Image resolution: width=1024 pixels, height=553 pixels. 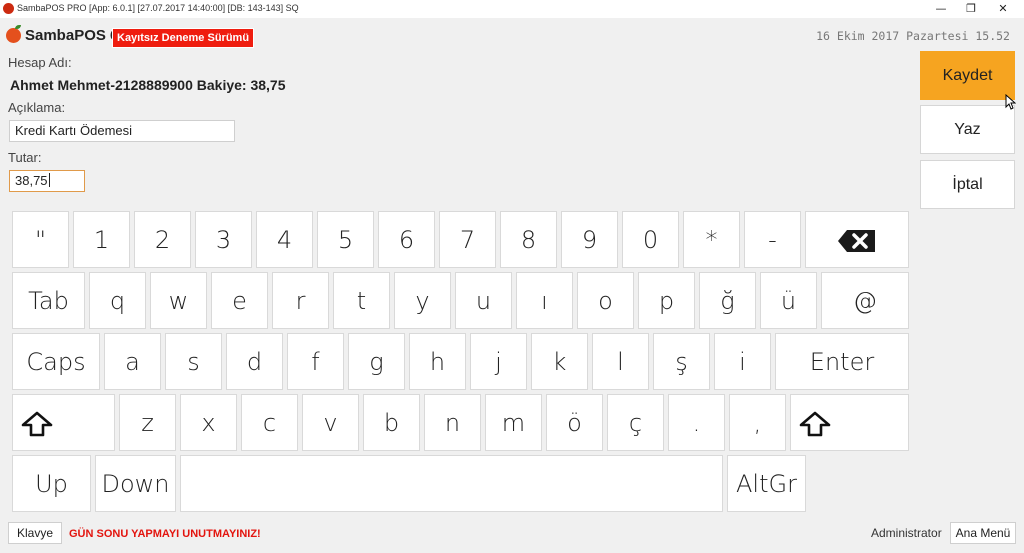 I want to click on description-field: Kredi Kartı Ödemesi, so click(x=122, y=131).